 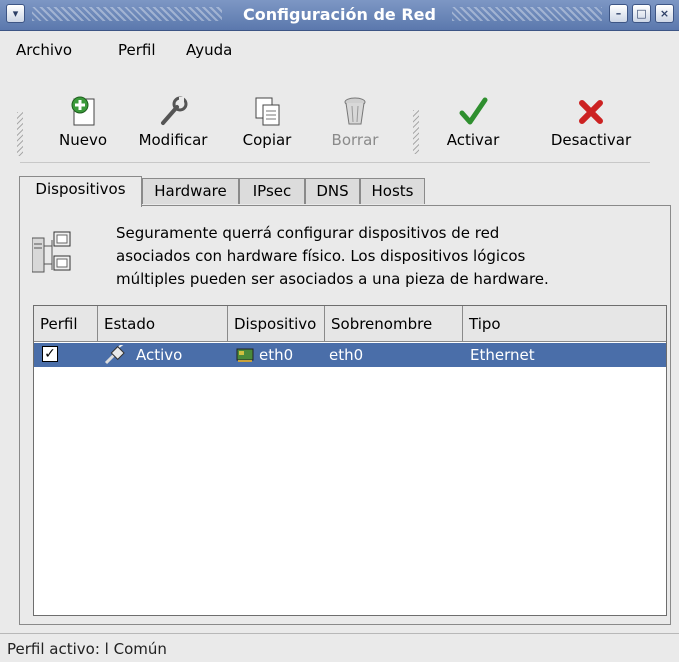 What do you see at coordinates (44, 50) in the screenshot?
I see `menu-archivo: Archivo` at bounding box center [44, 50].